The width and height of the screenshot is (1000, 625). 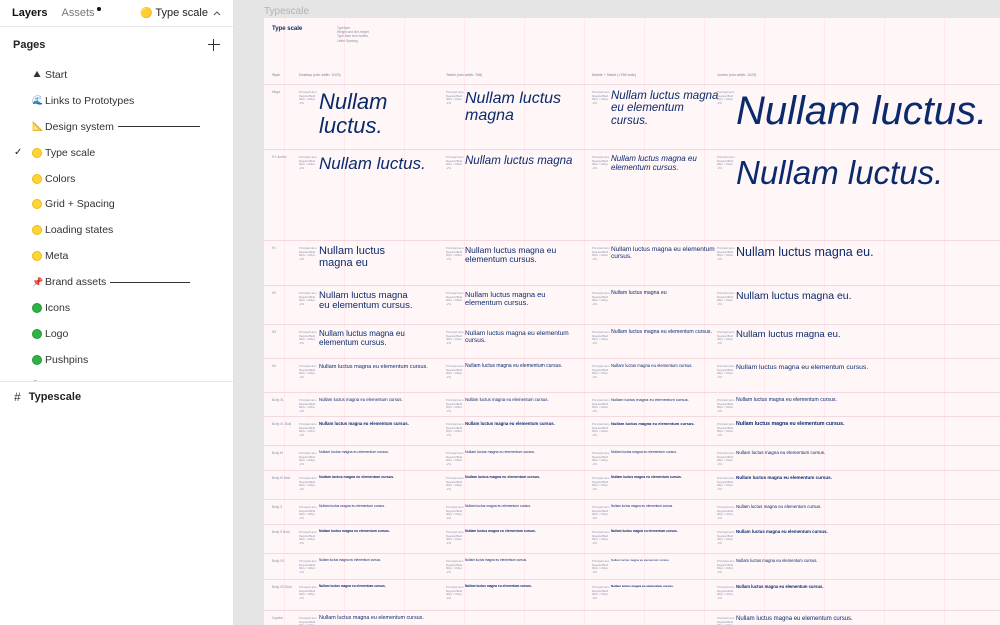 What do you see at coordinates (116, 256) in the screenshot?
I see `page-item-meta: Meta` at bounding box center [116, 256].